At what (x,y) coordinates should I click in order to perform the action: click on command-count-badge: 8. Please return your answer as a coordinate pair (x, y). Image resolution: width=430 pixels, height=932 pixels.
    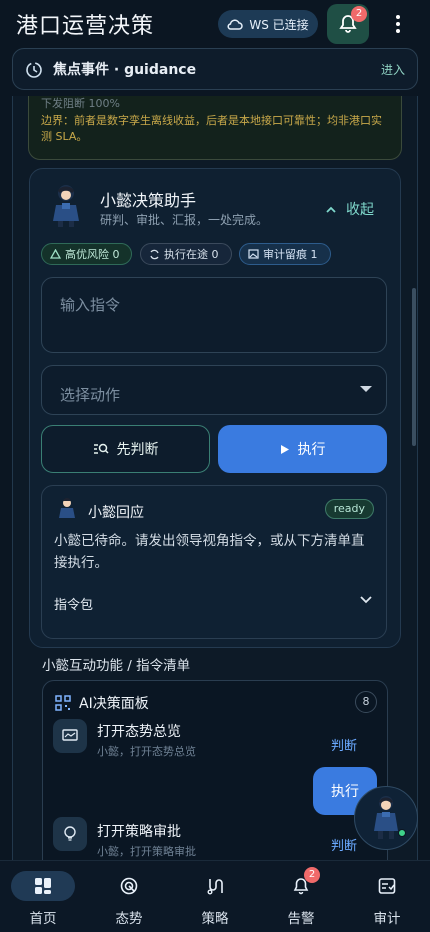
    Looking at the image, I should click on (366, 702).